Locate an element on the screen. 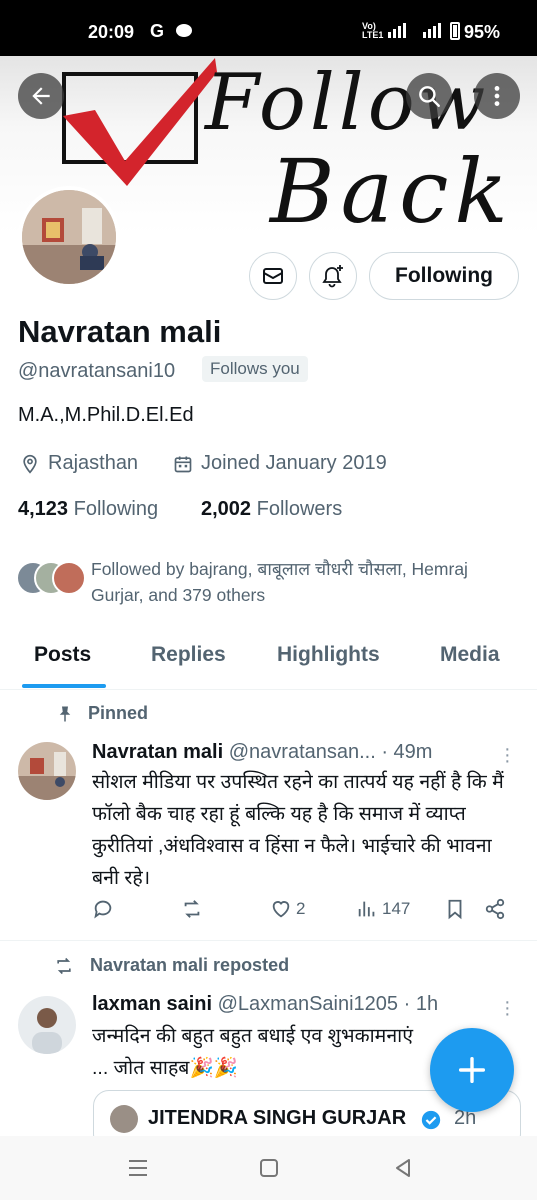  profile-location: Rajasthan is located at coordinates (79, 463).